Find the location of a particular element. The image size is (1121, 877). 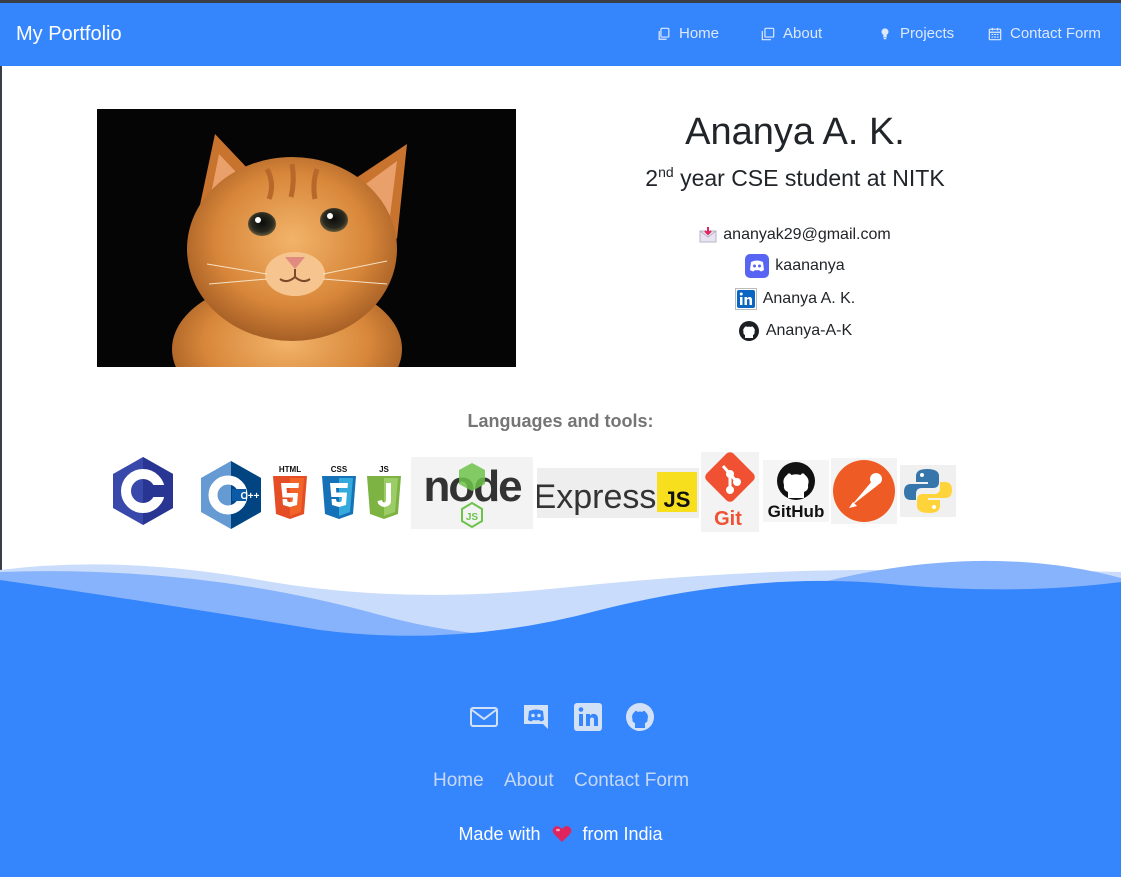

subtitle-ordinal: 2 is located at coordinates (652, 178).